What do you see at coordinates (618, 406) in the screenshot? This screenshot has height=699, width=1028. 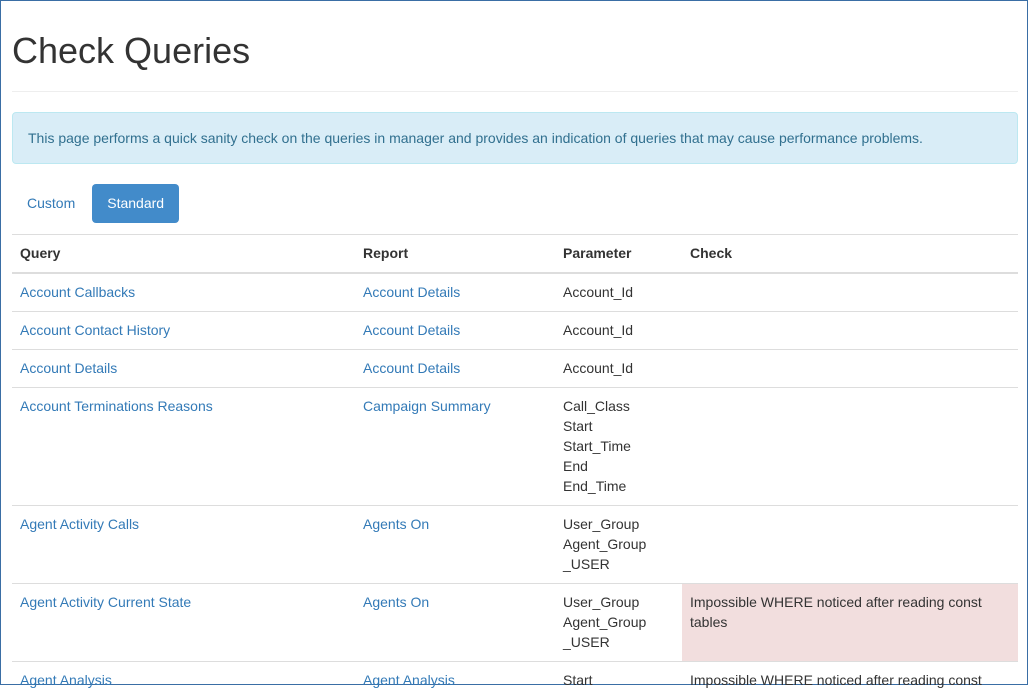 I see `parameter-name: Call_Class` at bounding box center [618, 406].